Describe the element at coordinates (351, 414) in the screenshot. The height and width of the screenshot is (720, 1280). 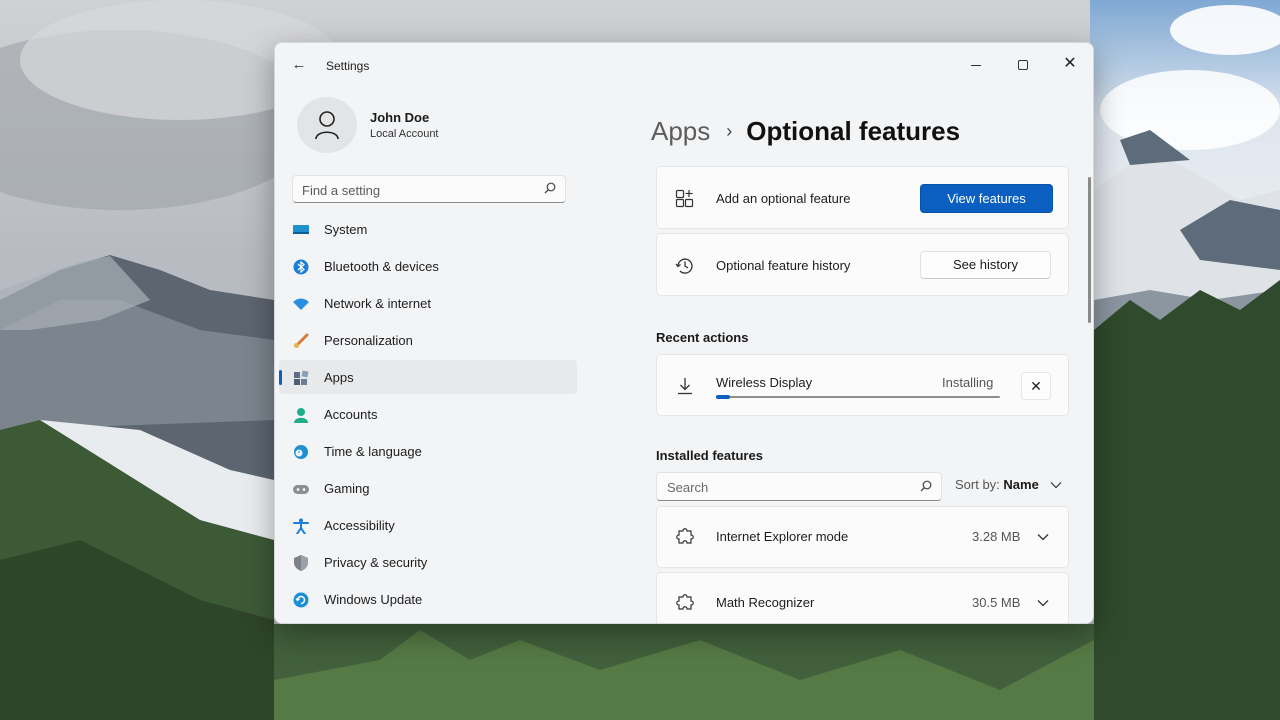
I see `sidebar-item-label: Accounts` at that location.